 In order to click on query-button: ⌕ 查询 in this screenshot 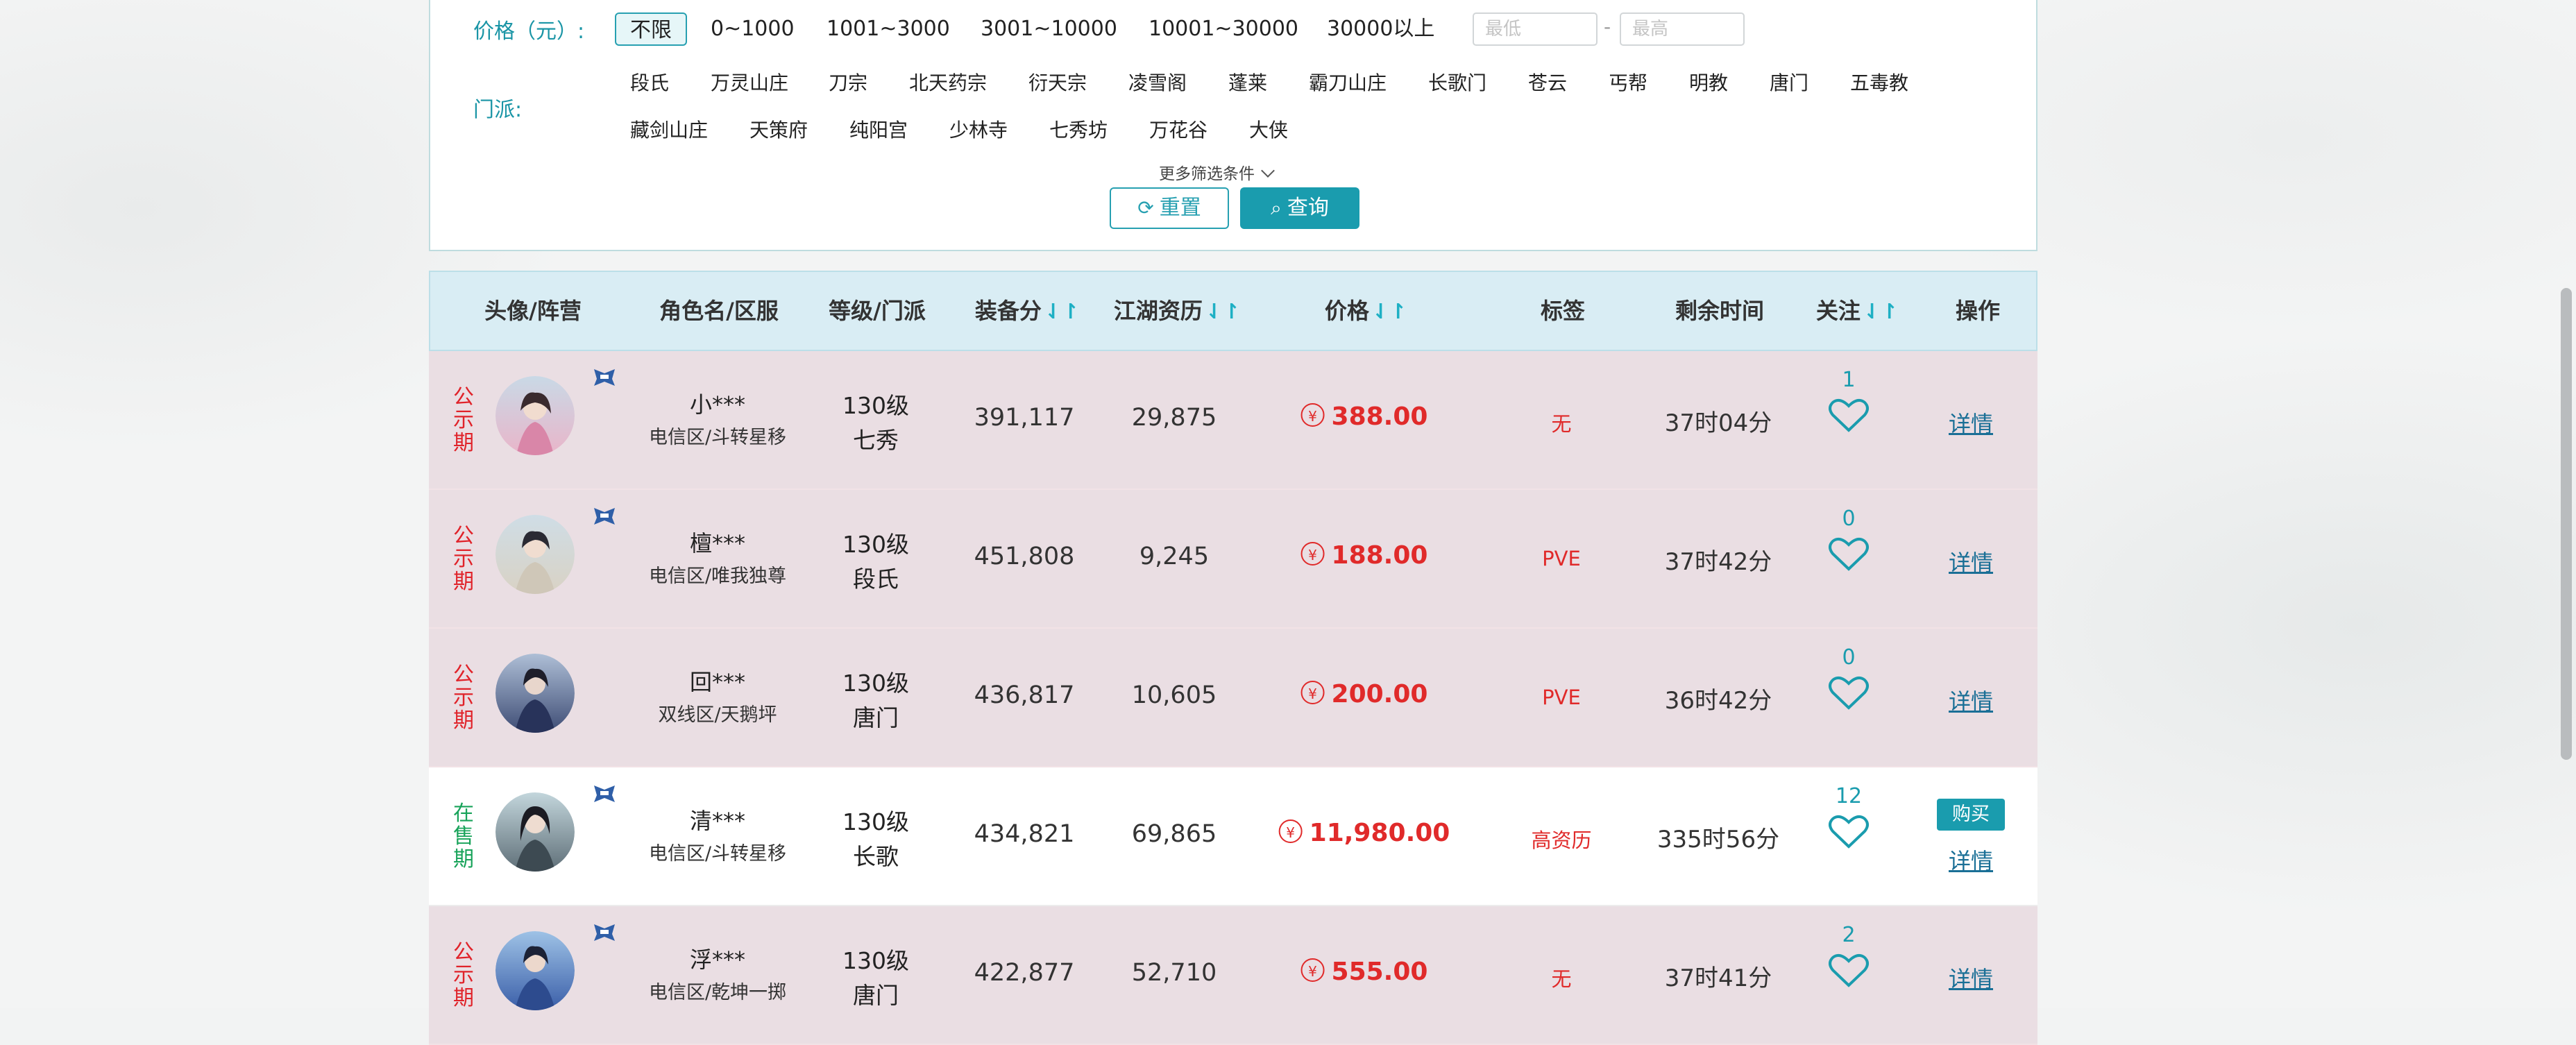, I will do `click(1300, 208)`.